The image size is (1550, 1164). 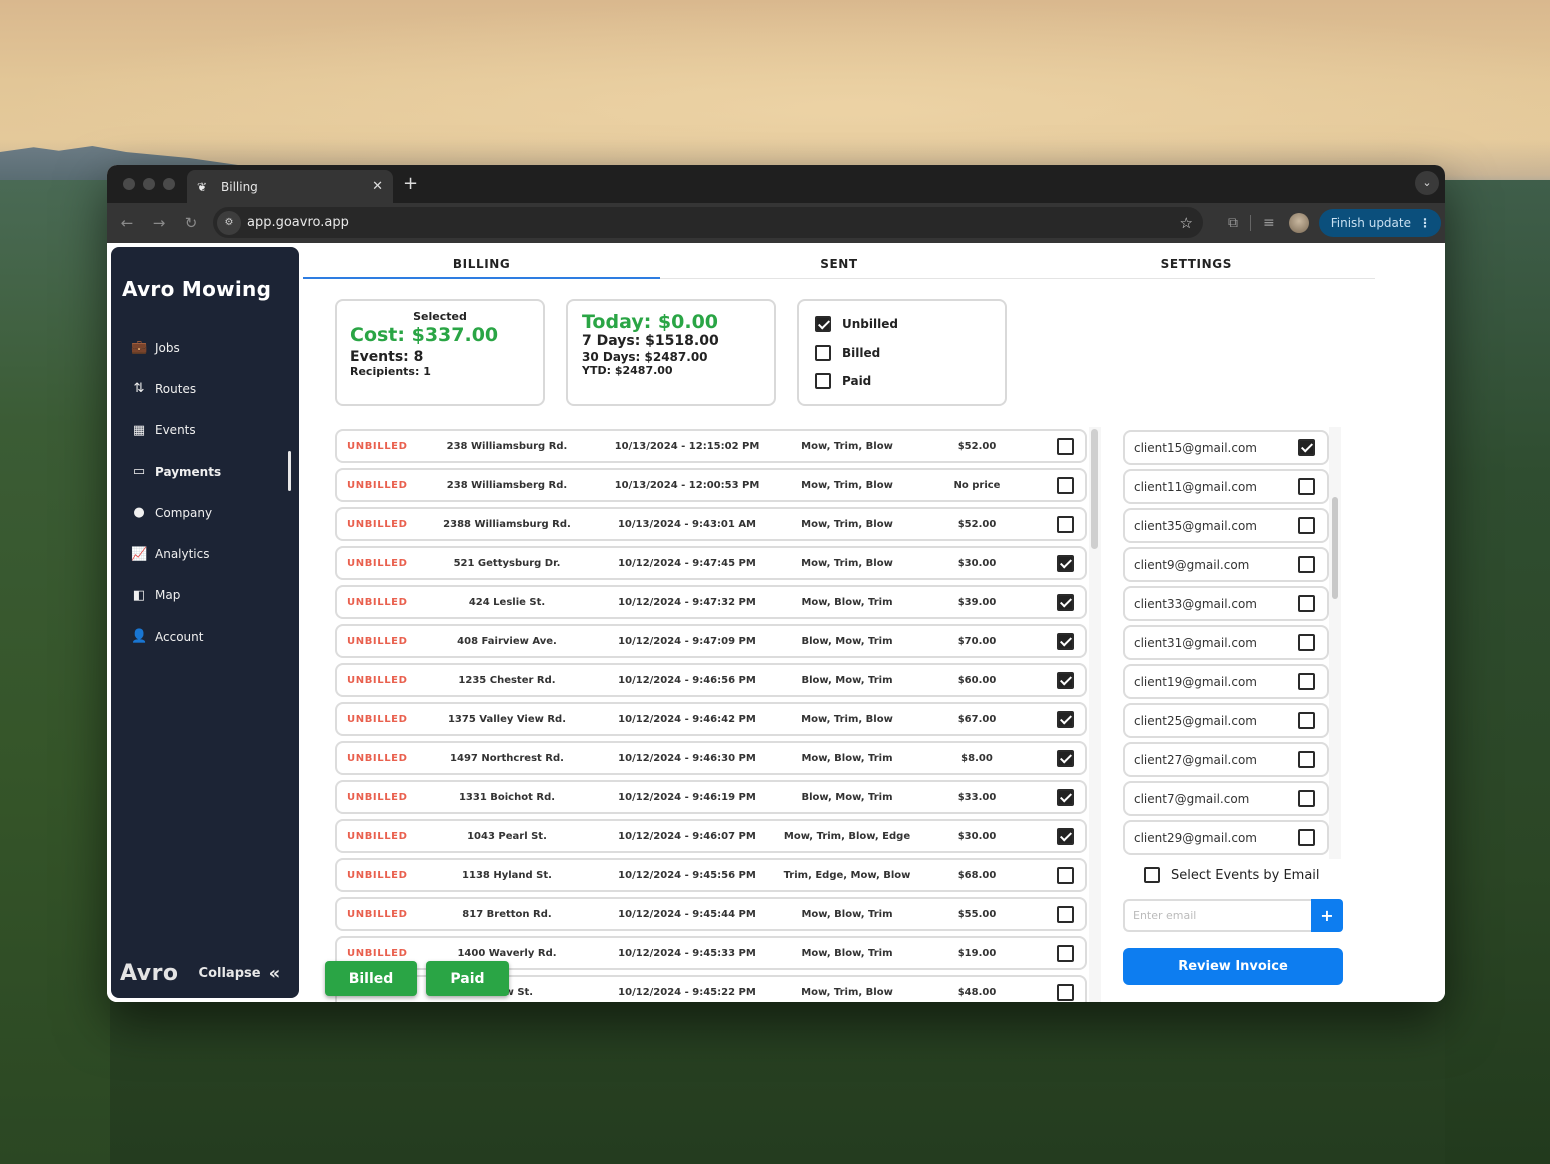 What do you see at coordinates (139, 430) in the screenshot?
I see `calendar-icon: ▦` at bounding box center [139, 430].